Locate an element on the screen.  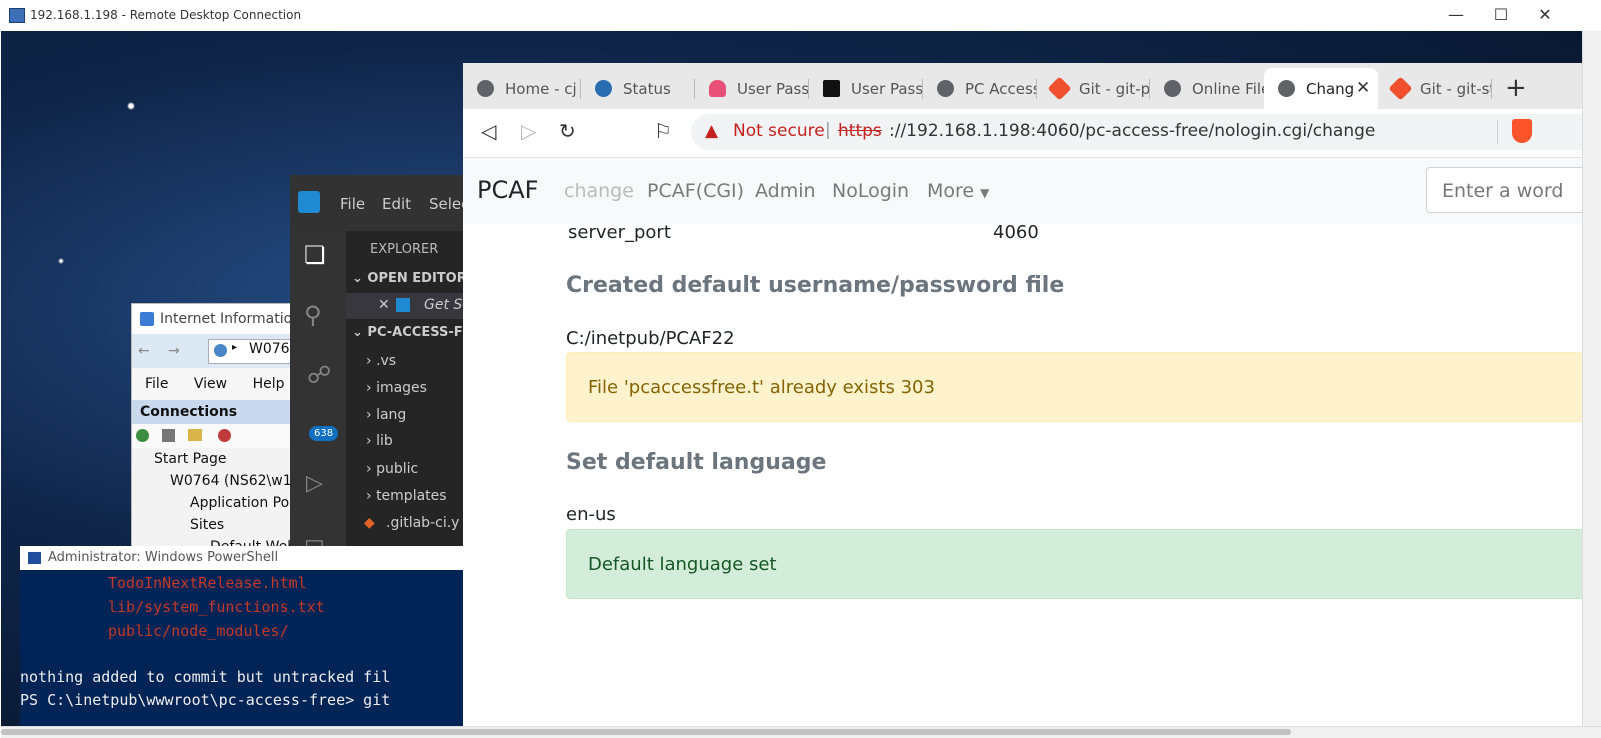
open-editor-filename: Get S is located at coordinates (443, 305).